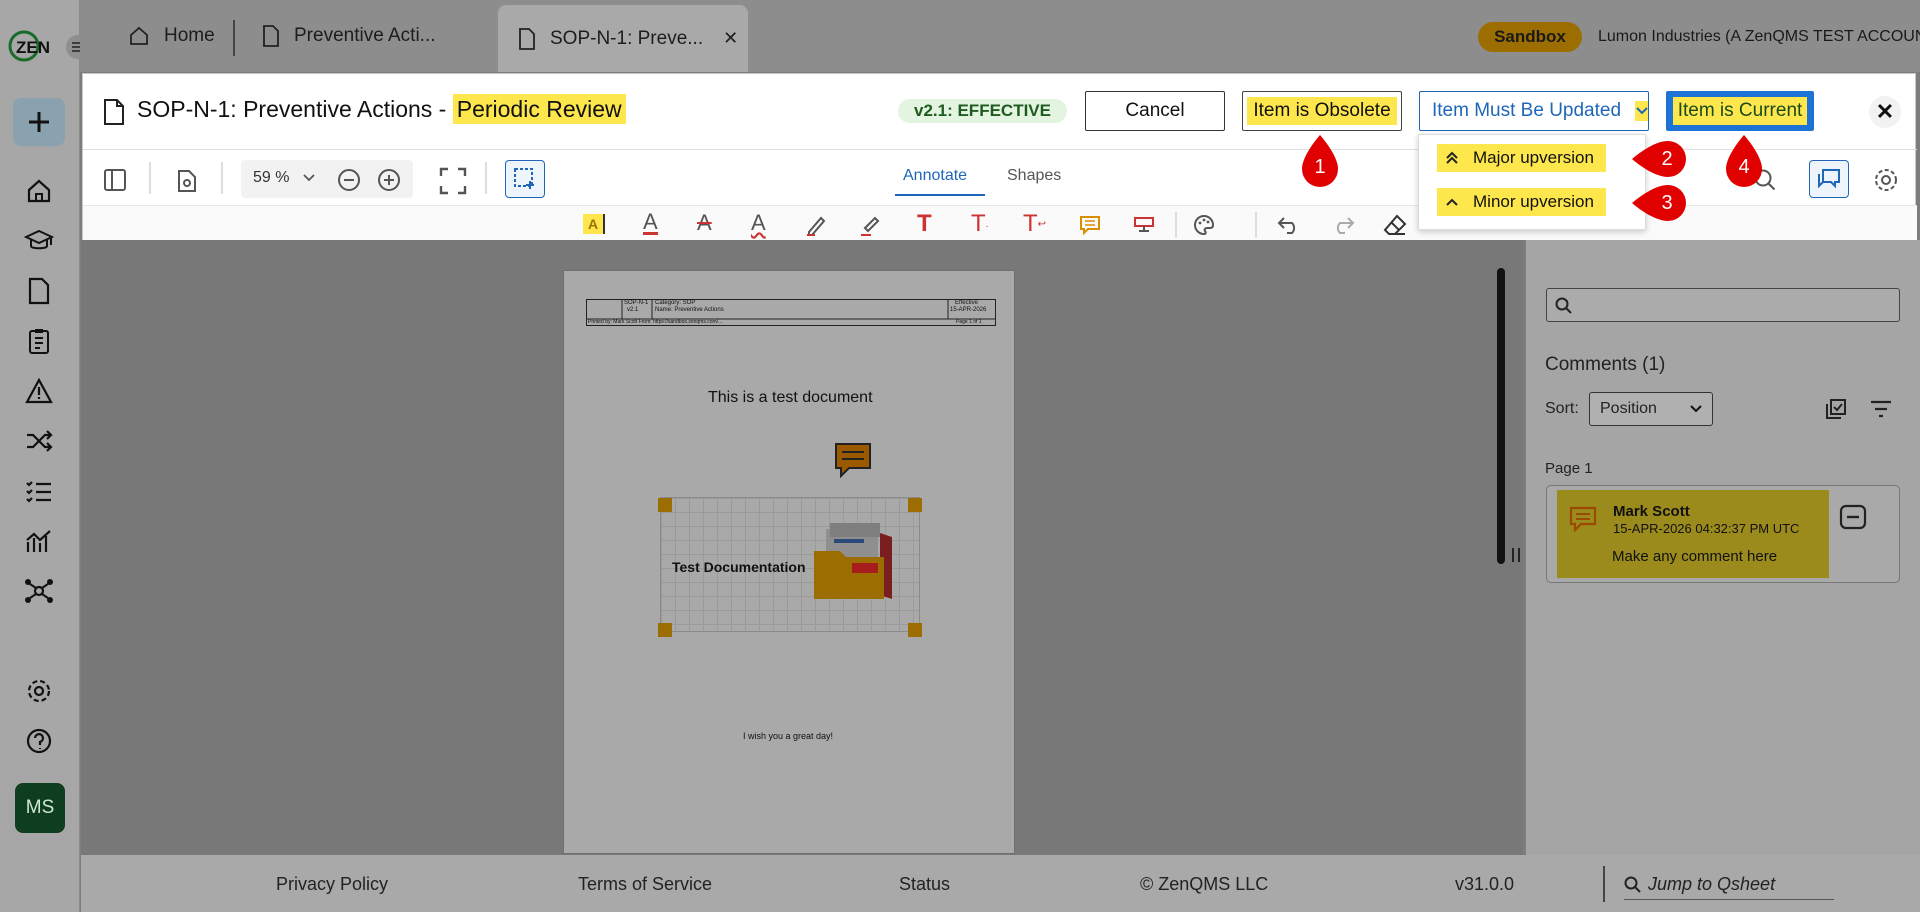  Describe the element at coordinates (1516, 555) in the screenshot. I see `panel-resize-handle` at that location.